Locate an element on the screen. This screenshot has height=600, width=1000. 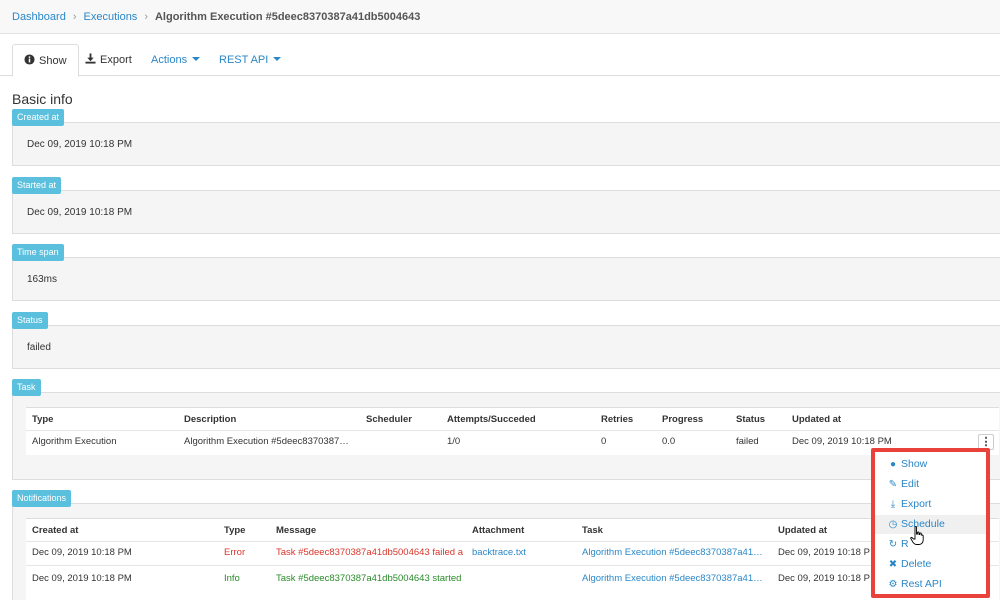
task-row-retries: 0 is located at coordinates (604, 441).